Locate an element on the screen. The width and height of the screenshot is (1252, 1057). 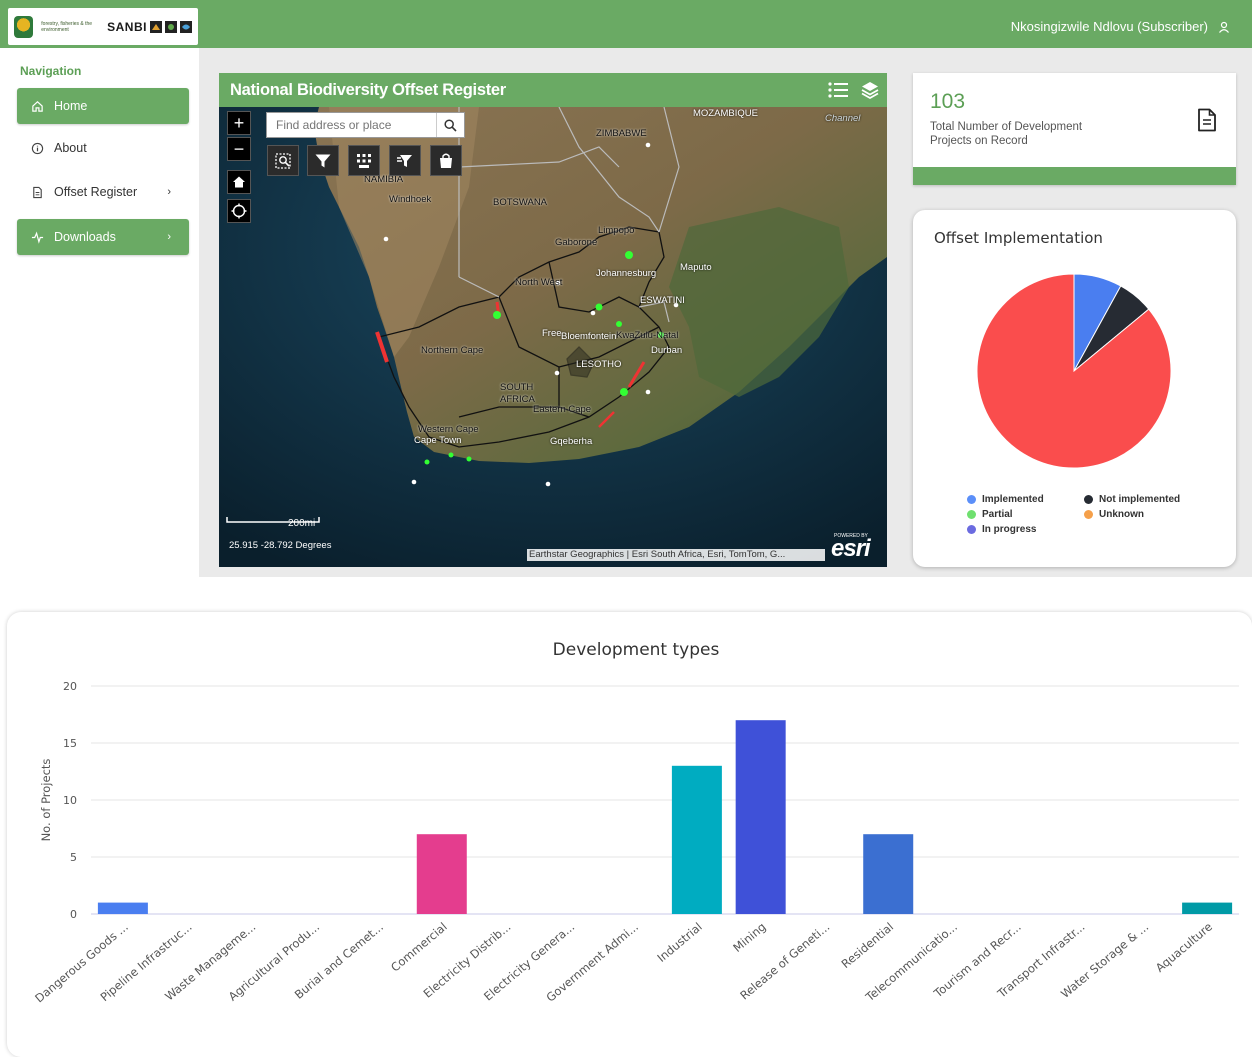
zoom-in-button: + is located at coordinates (239, 123).